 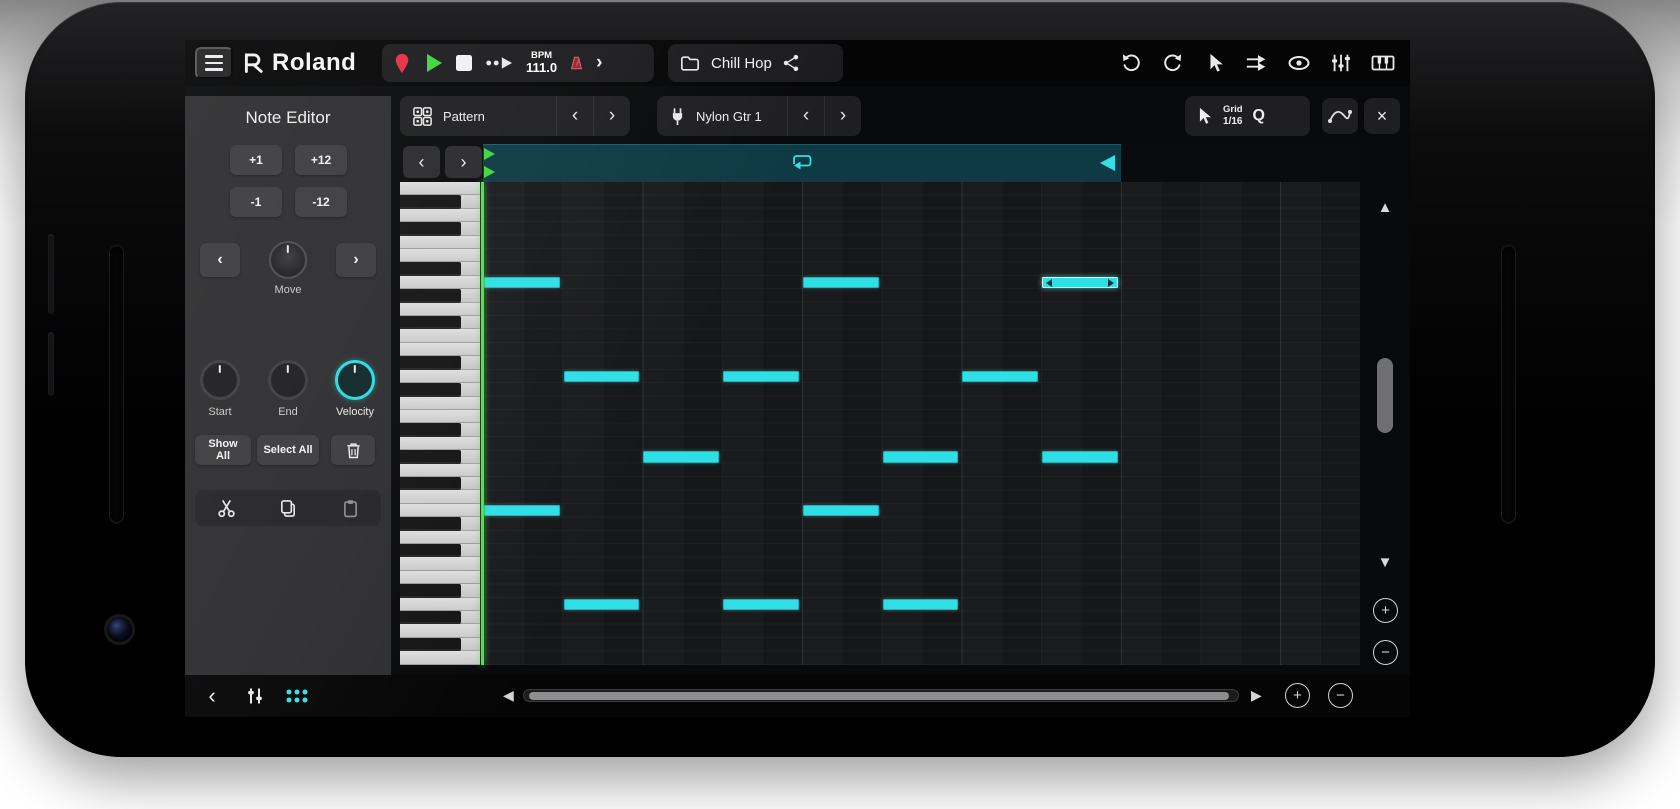 I want to click on copy-button, so click(x=288, y=508).